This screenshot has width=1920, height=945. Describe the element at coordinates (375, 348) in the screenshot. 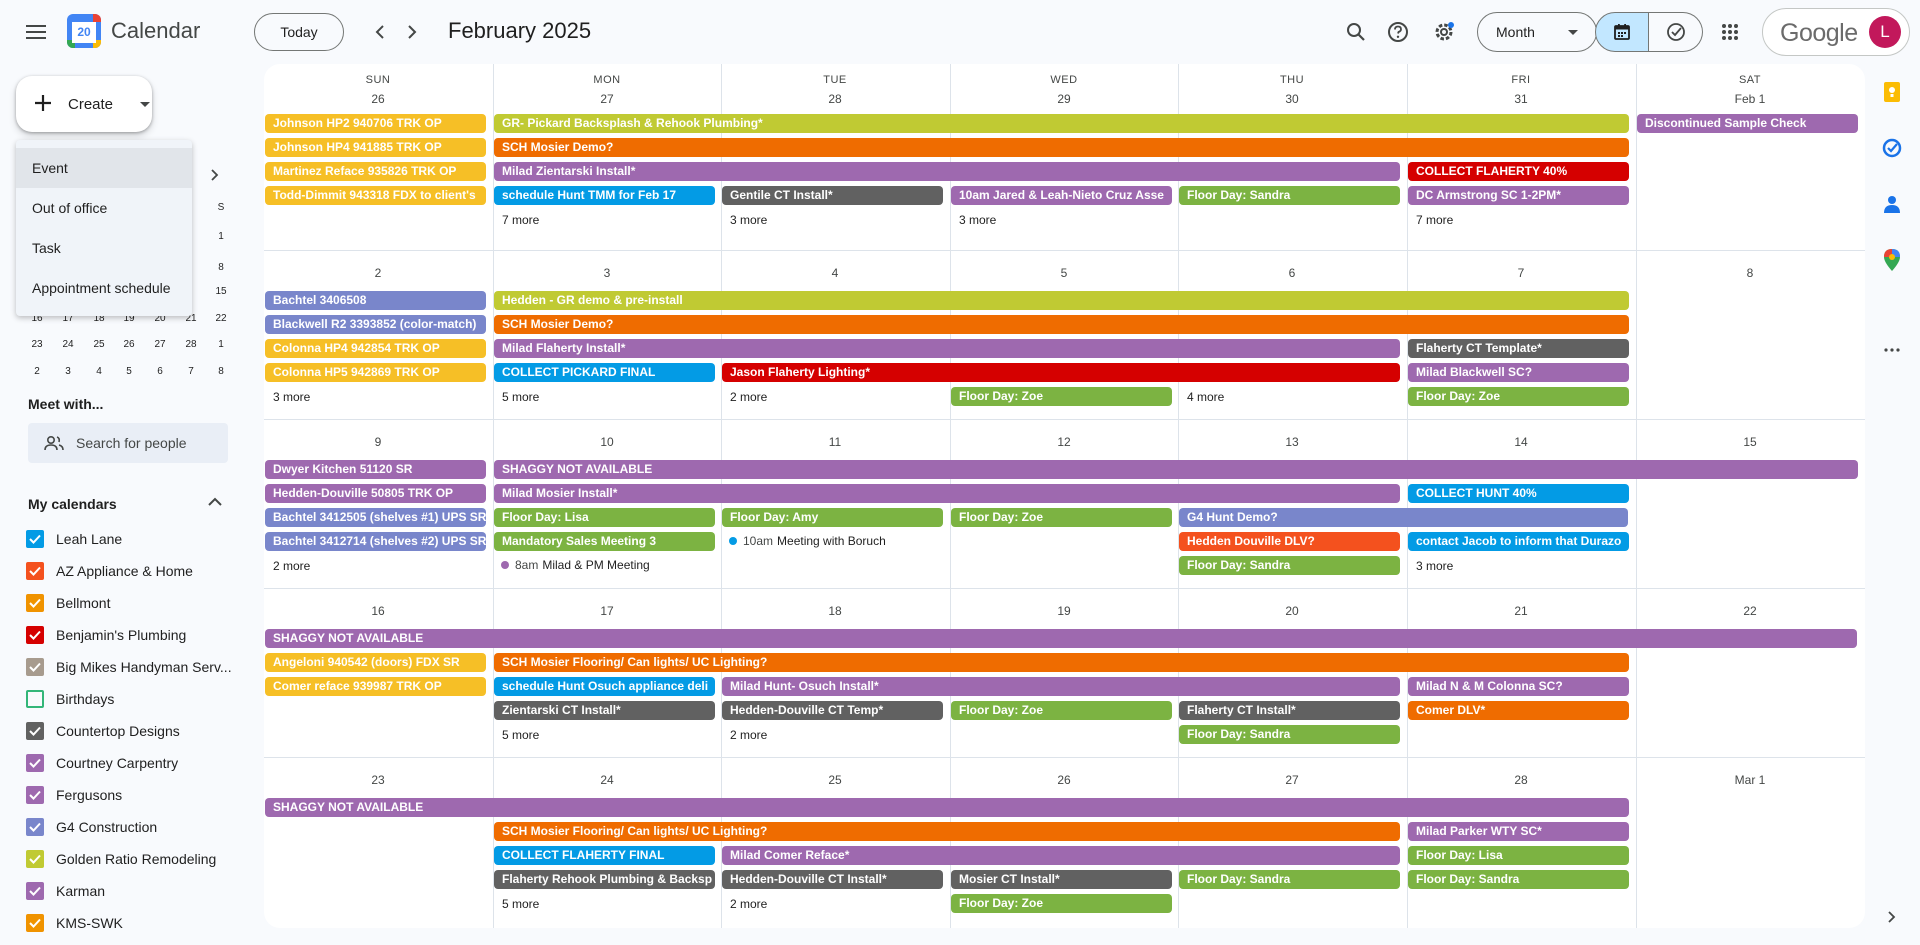

I see `event-chip: Colonna HP4 942854 TRK OP` at that location.